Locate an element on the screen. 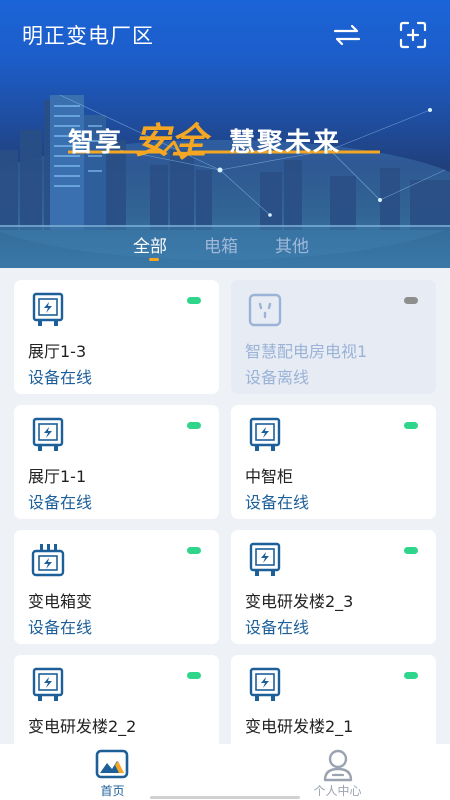 This screenshot has height=800, width=450. device-name: 展厅1-1 is located at coordinates (57, 476).